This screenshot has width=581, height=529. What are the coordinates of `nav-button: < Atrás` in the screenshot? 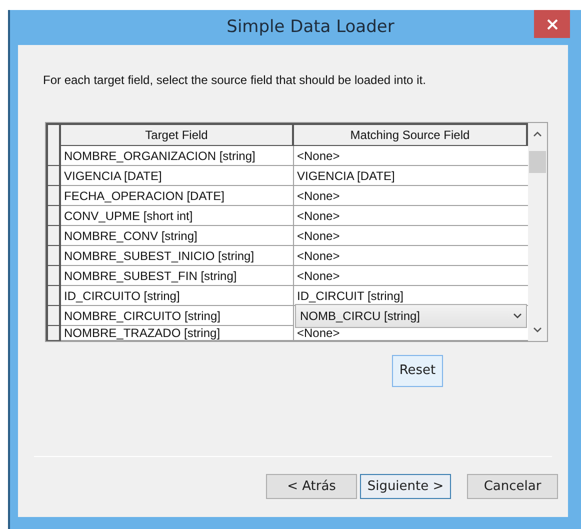 It's located at (311, 486).